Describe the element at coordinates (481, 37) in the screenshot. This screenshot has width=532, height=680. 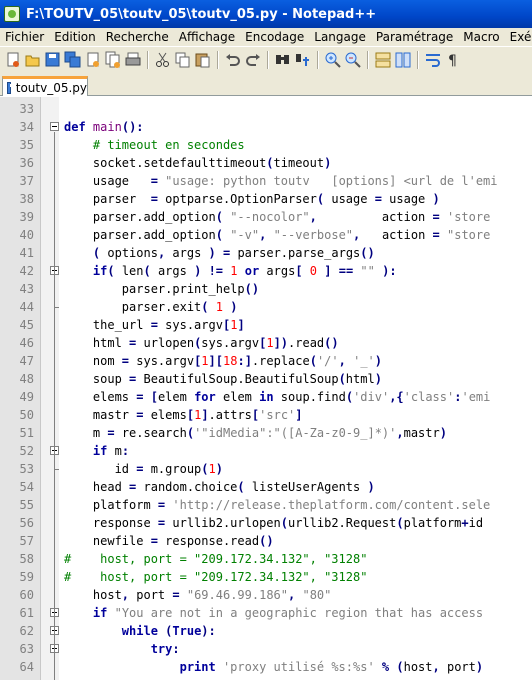
I see `menu-macro: Macro` at that location.